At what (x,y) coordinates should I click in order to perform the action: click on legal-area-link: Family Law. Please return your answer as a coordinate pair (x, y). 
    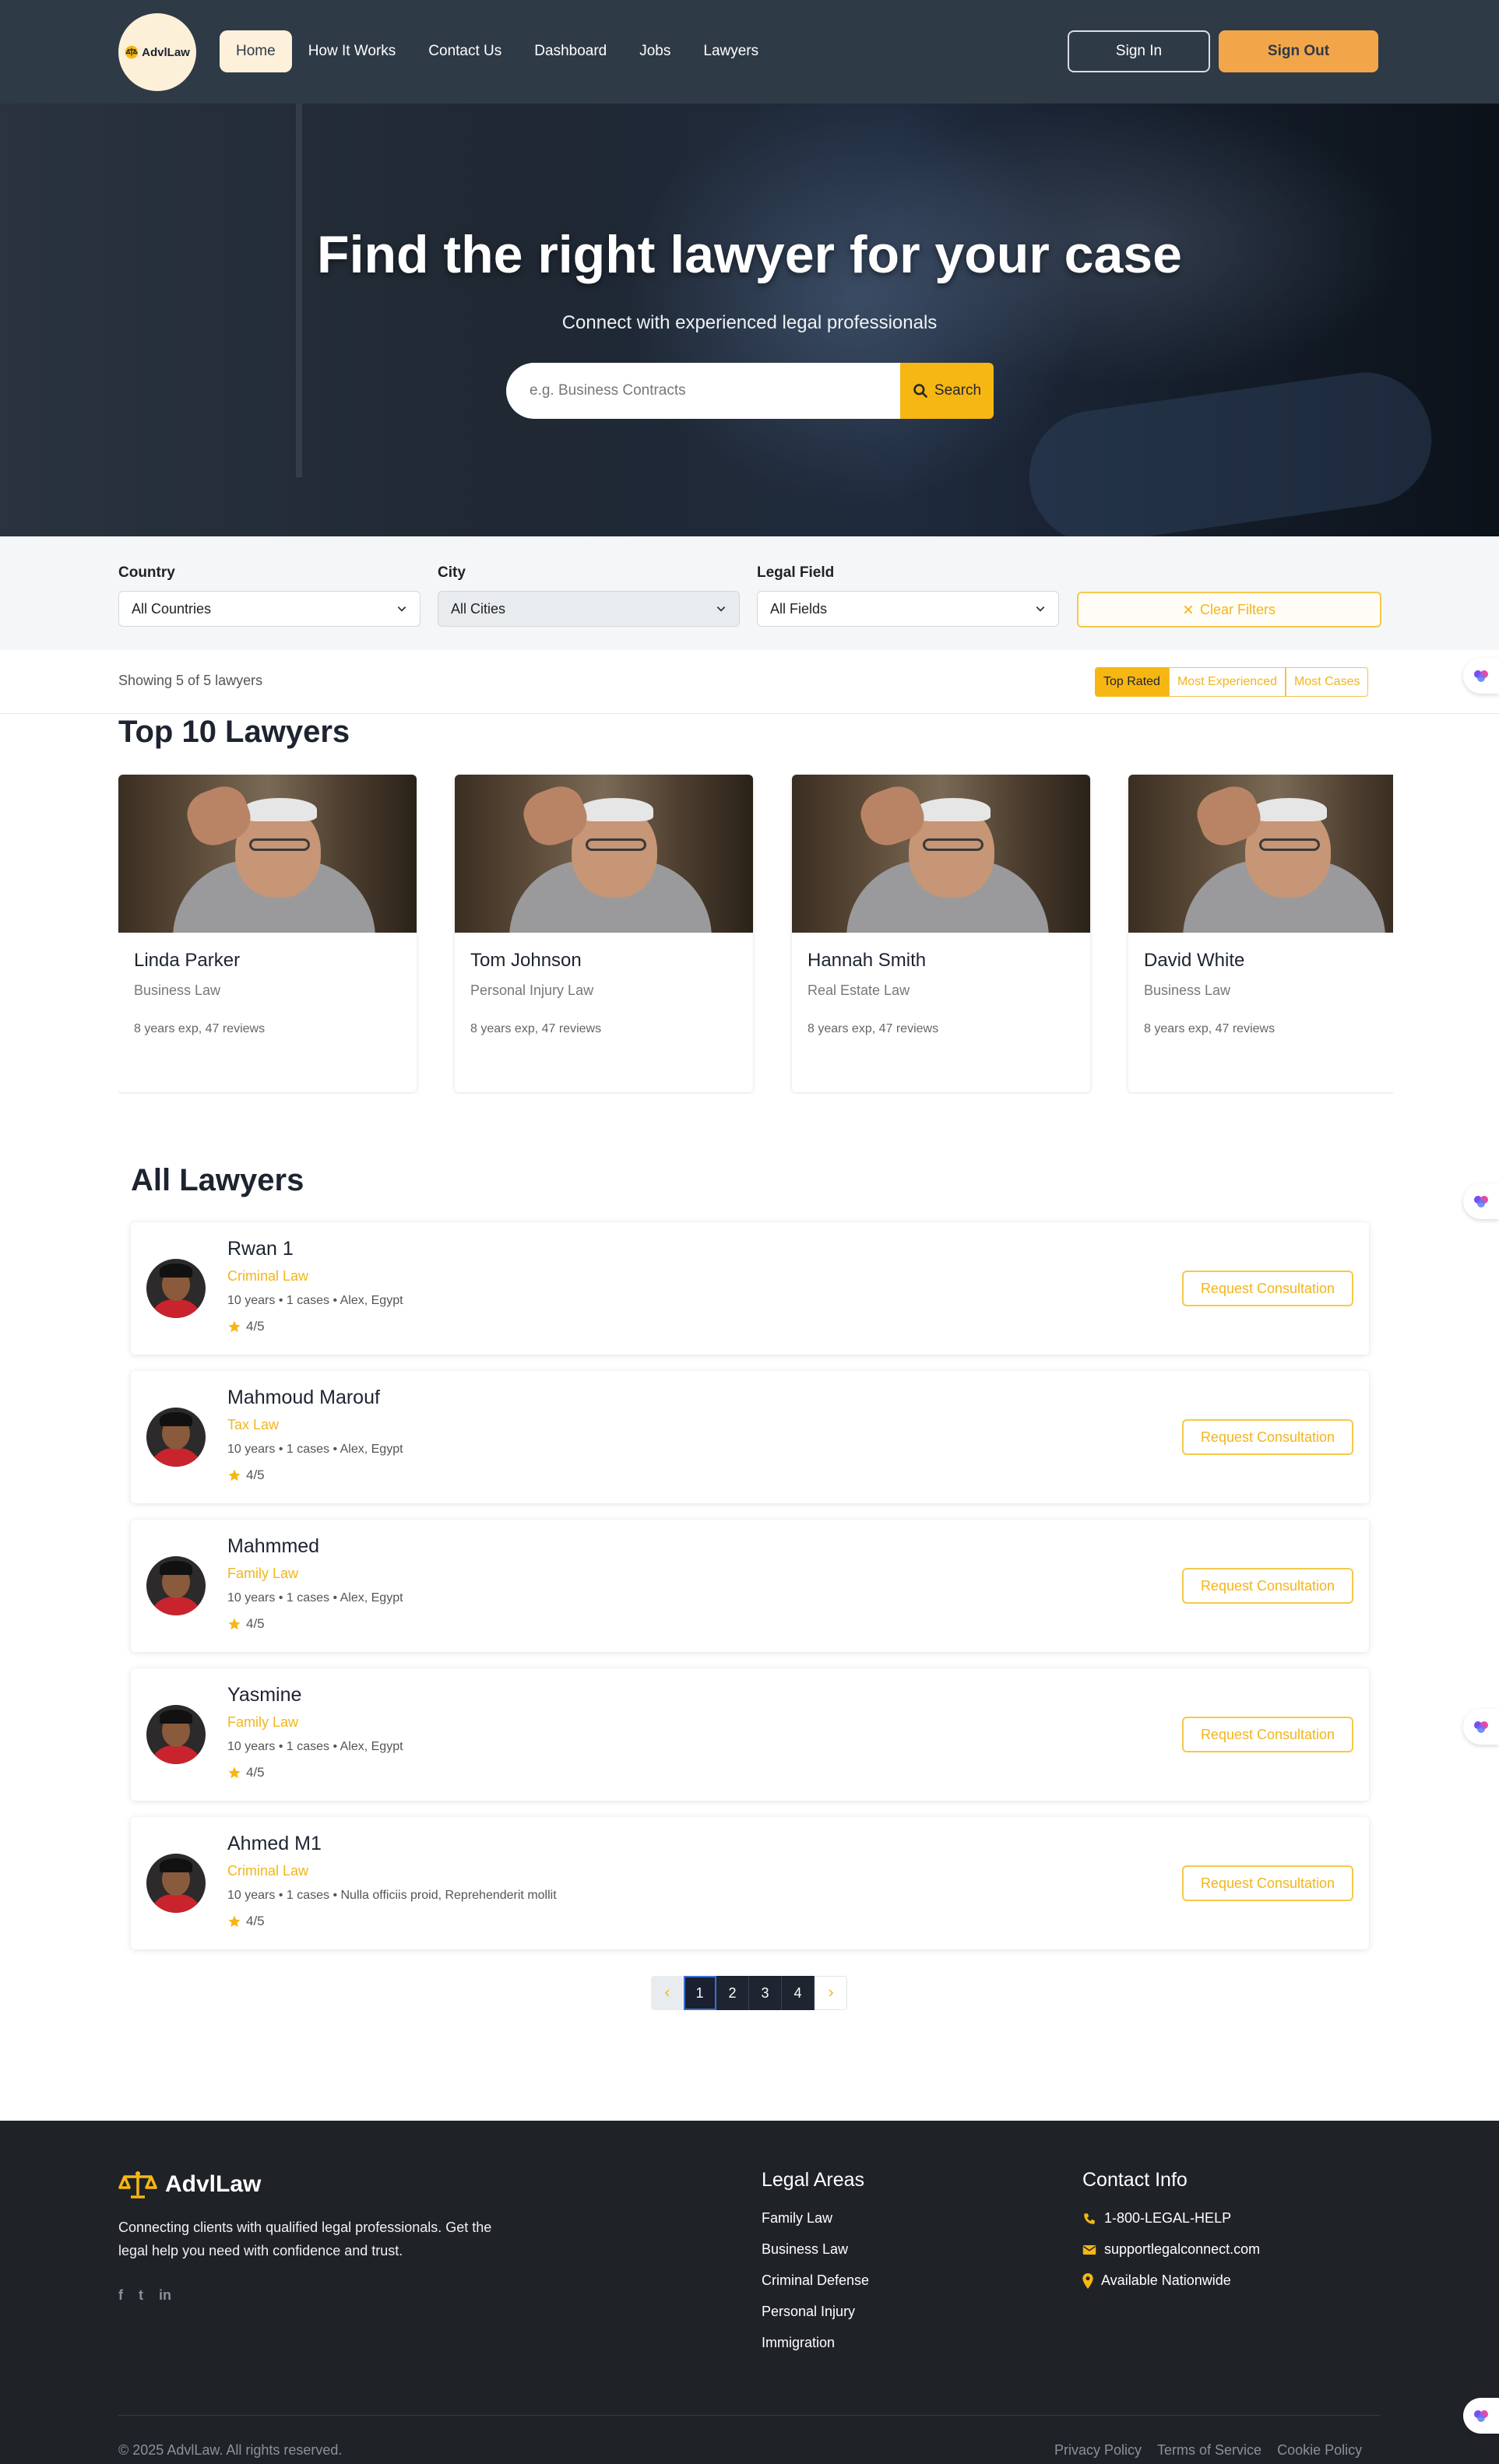
    Looking at the image, I should click on (815, 2218).